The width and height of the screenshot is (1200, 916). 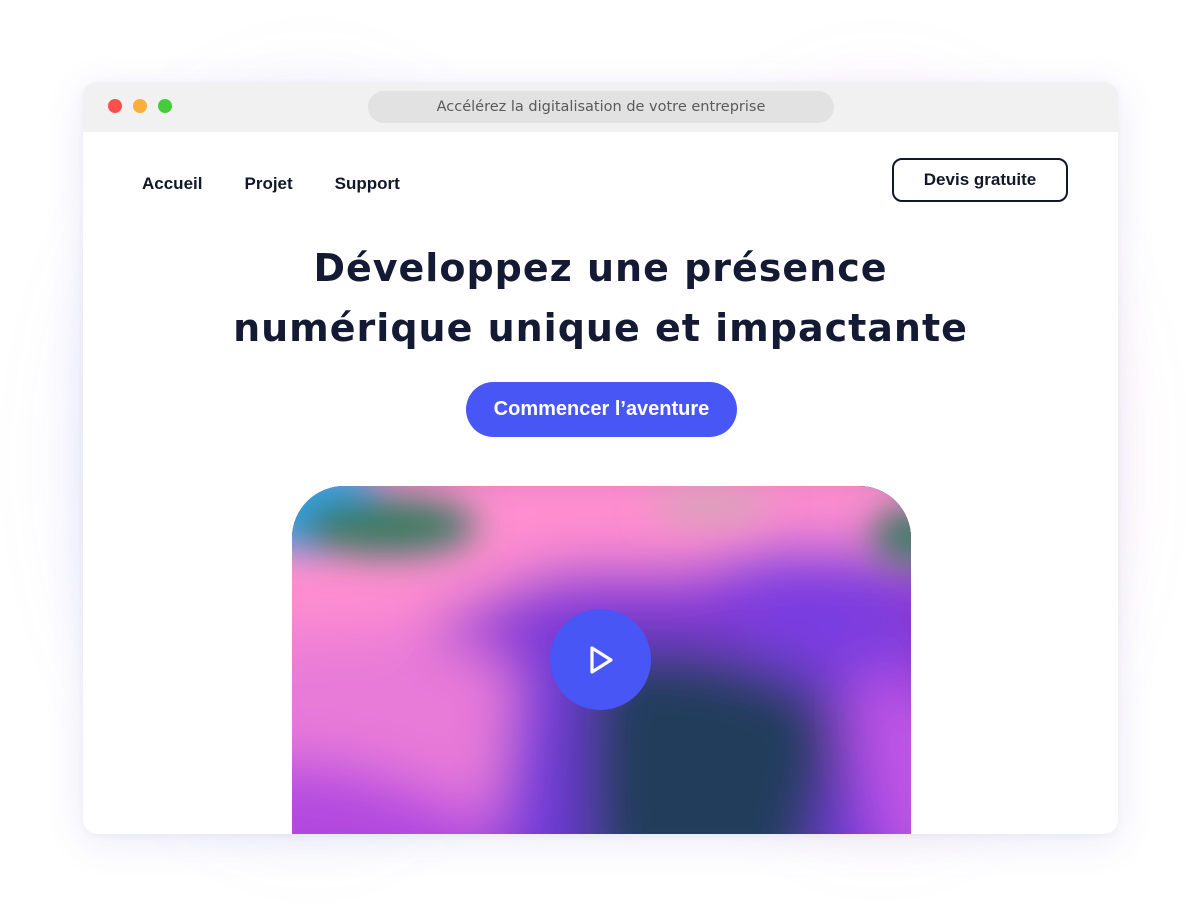 I want to click on maximize-window-dot-icon, so click(x=165, y=106).